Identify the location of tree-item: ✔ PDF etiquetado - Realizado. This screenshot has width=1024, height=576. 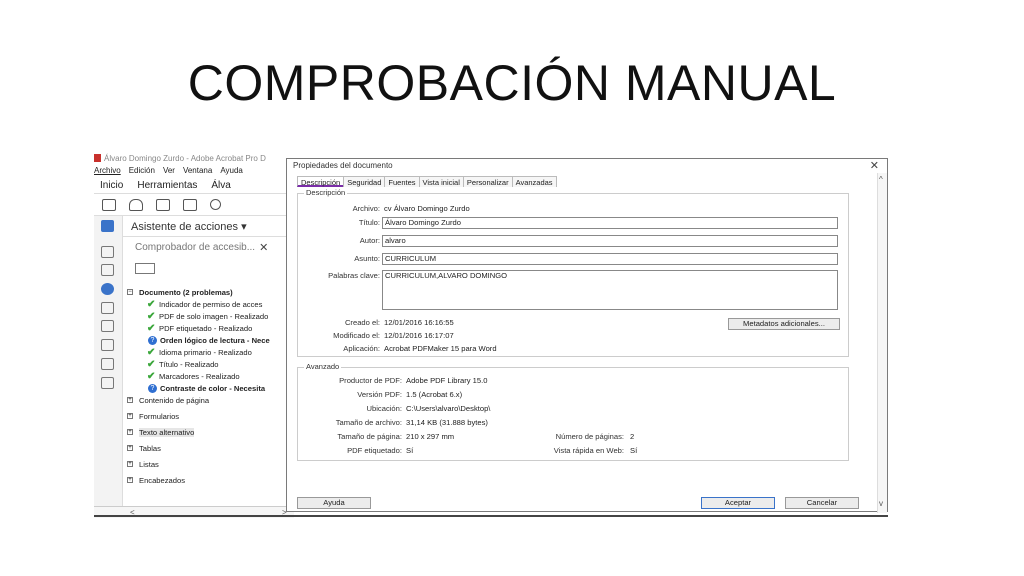
(189, 328).